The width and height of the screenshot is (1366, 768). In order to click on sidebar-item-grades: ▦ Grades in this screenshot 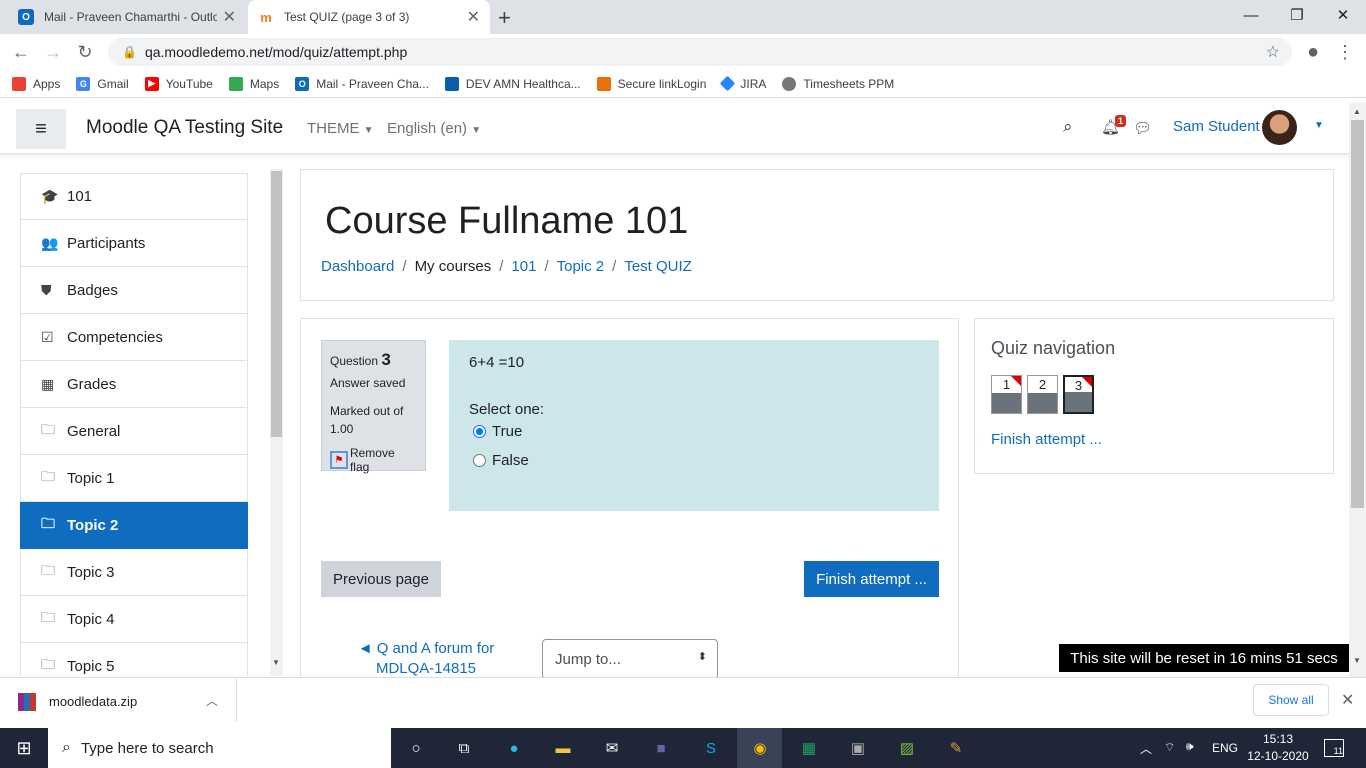, I will do `click(134, 384)`.